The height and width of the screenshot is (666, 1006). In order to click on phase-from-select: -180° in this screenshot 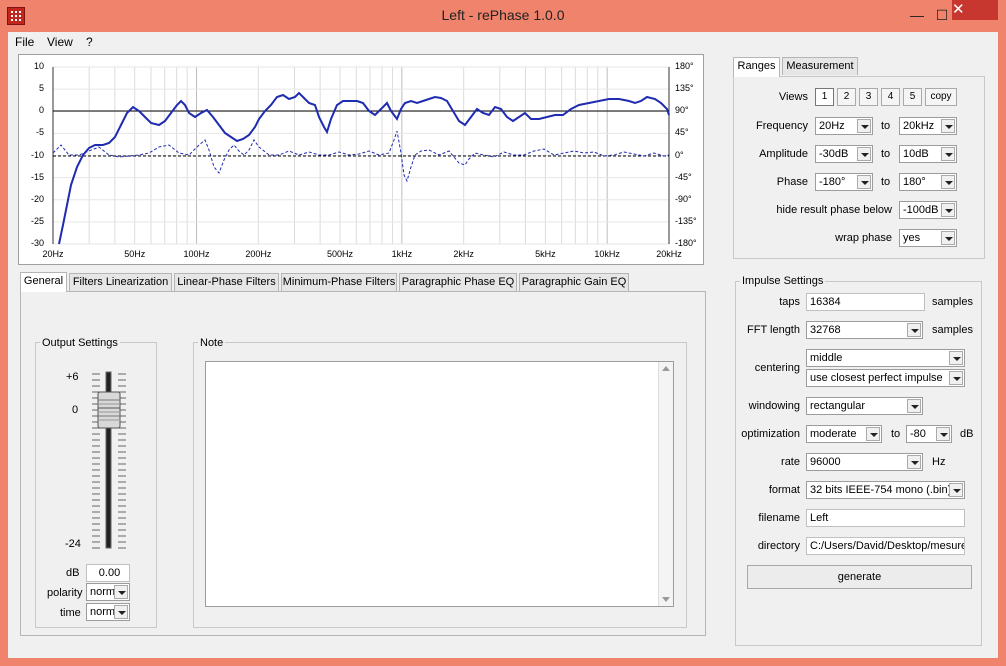, I will do `click(844, 182)`.